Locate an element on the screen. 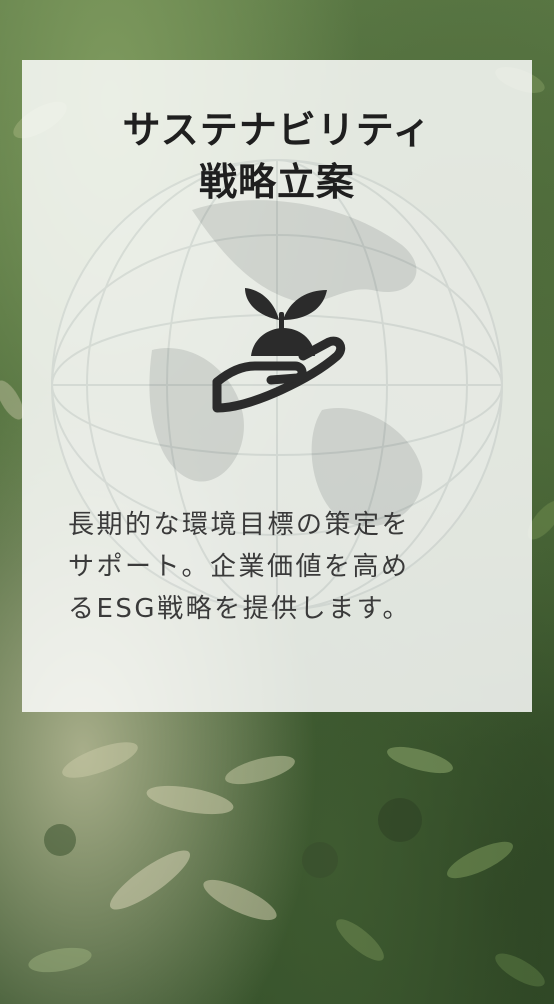 The width and height of the screenshot is (554, 1004). hand-holding-sprout-icon is located at coordinates (279, 350).